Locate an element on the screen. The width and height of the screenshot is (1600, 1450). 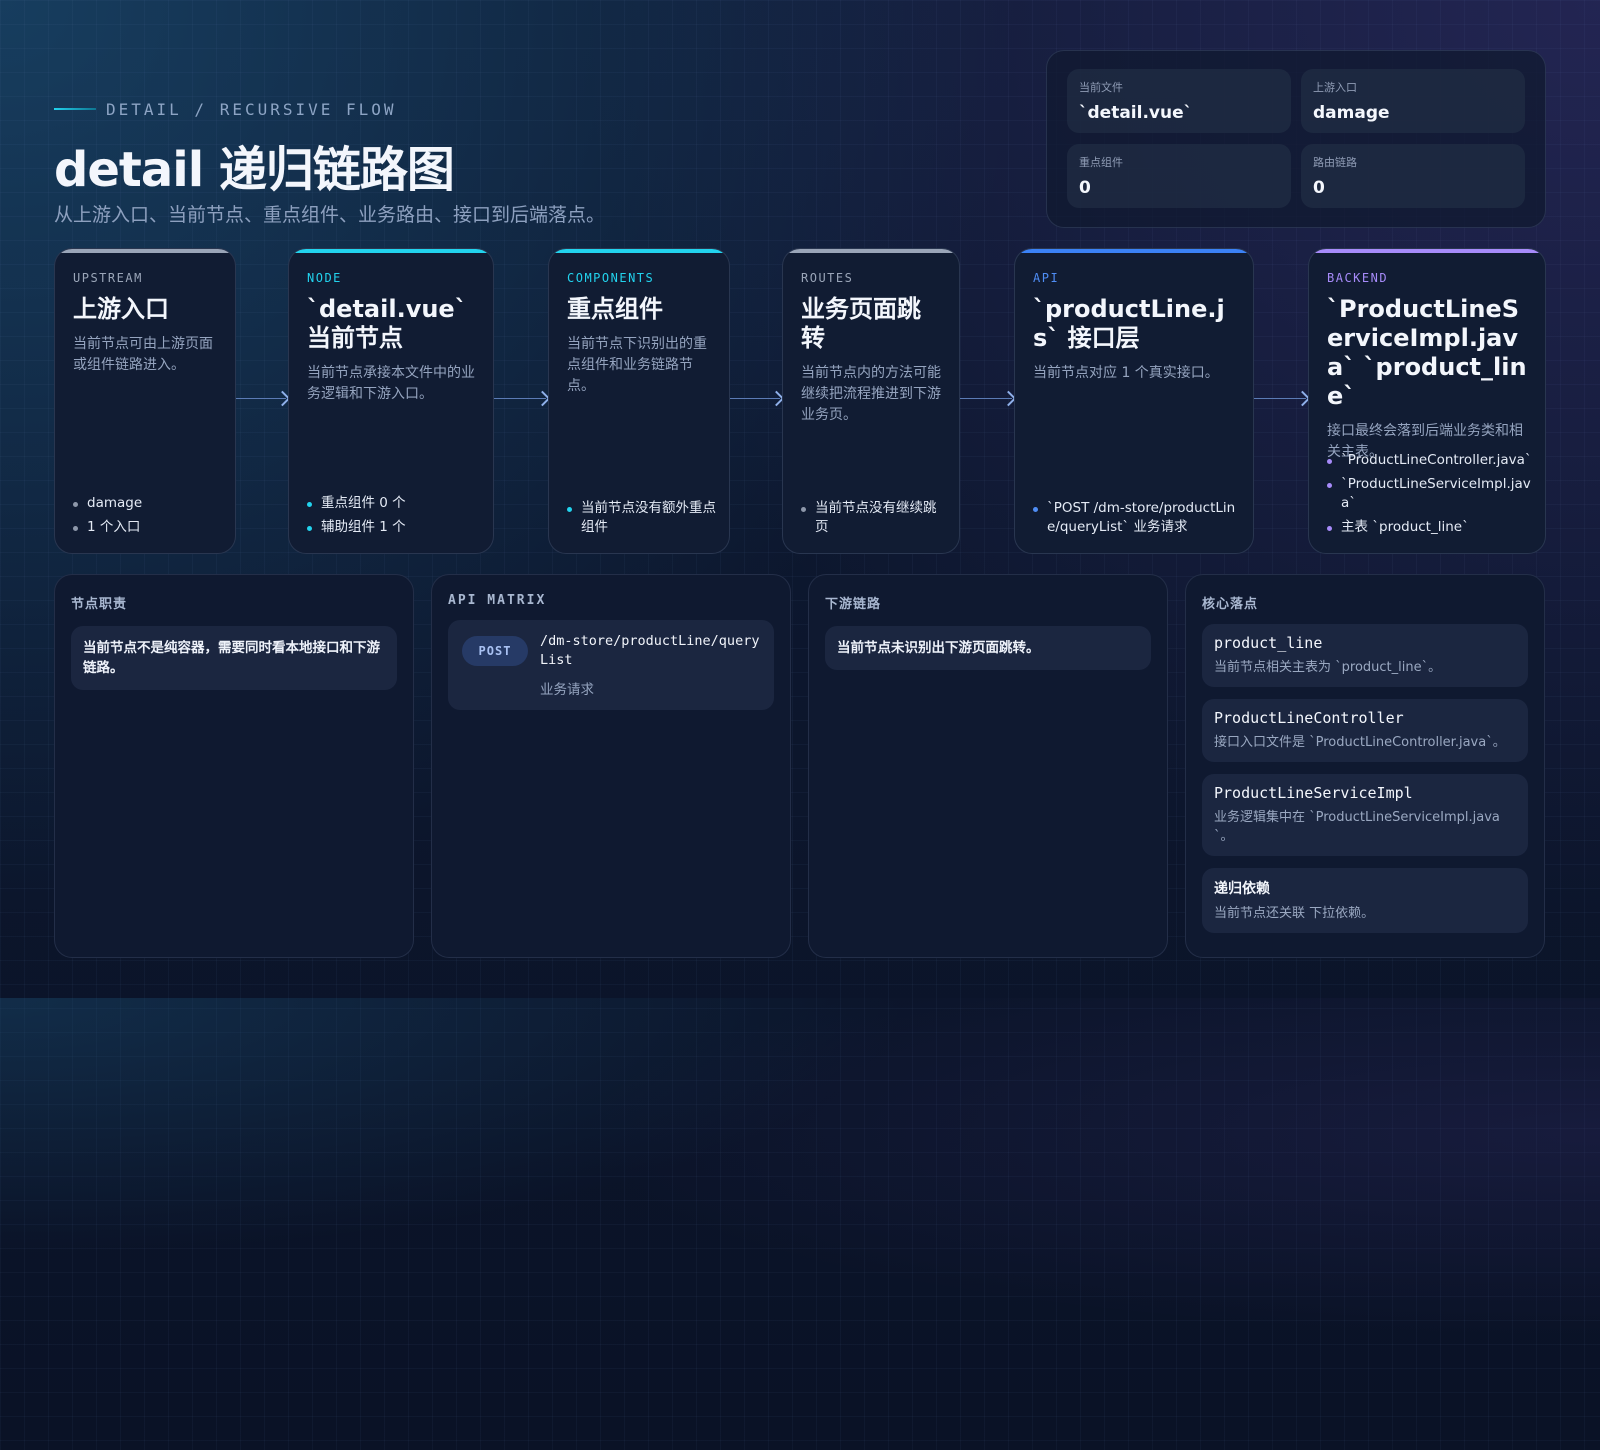
stat-value: `detail.vue` is located at coordinates (1136, 113).